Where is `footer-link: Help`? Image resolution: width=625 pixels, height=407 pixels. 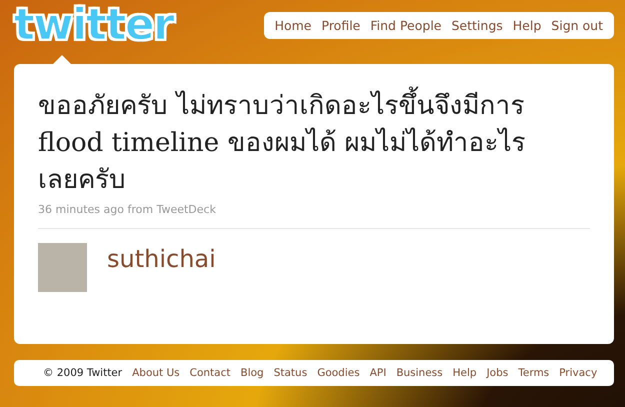
footer-link: Help is located at coordinates (464, 373).